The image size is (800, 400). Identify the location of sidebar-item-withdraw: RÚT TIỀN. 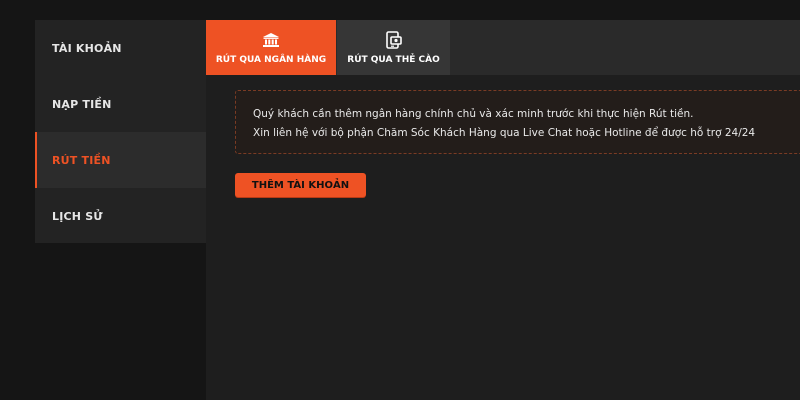
(120, 160).